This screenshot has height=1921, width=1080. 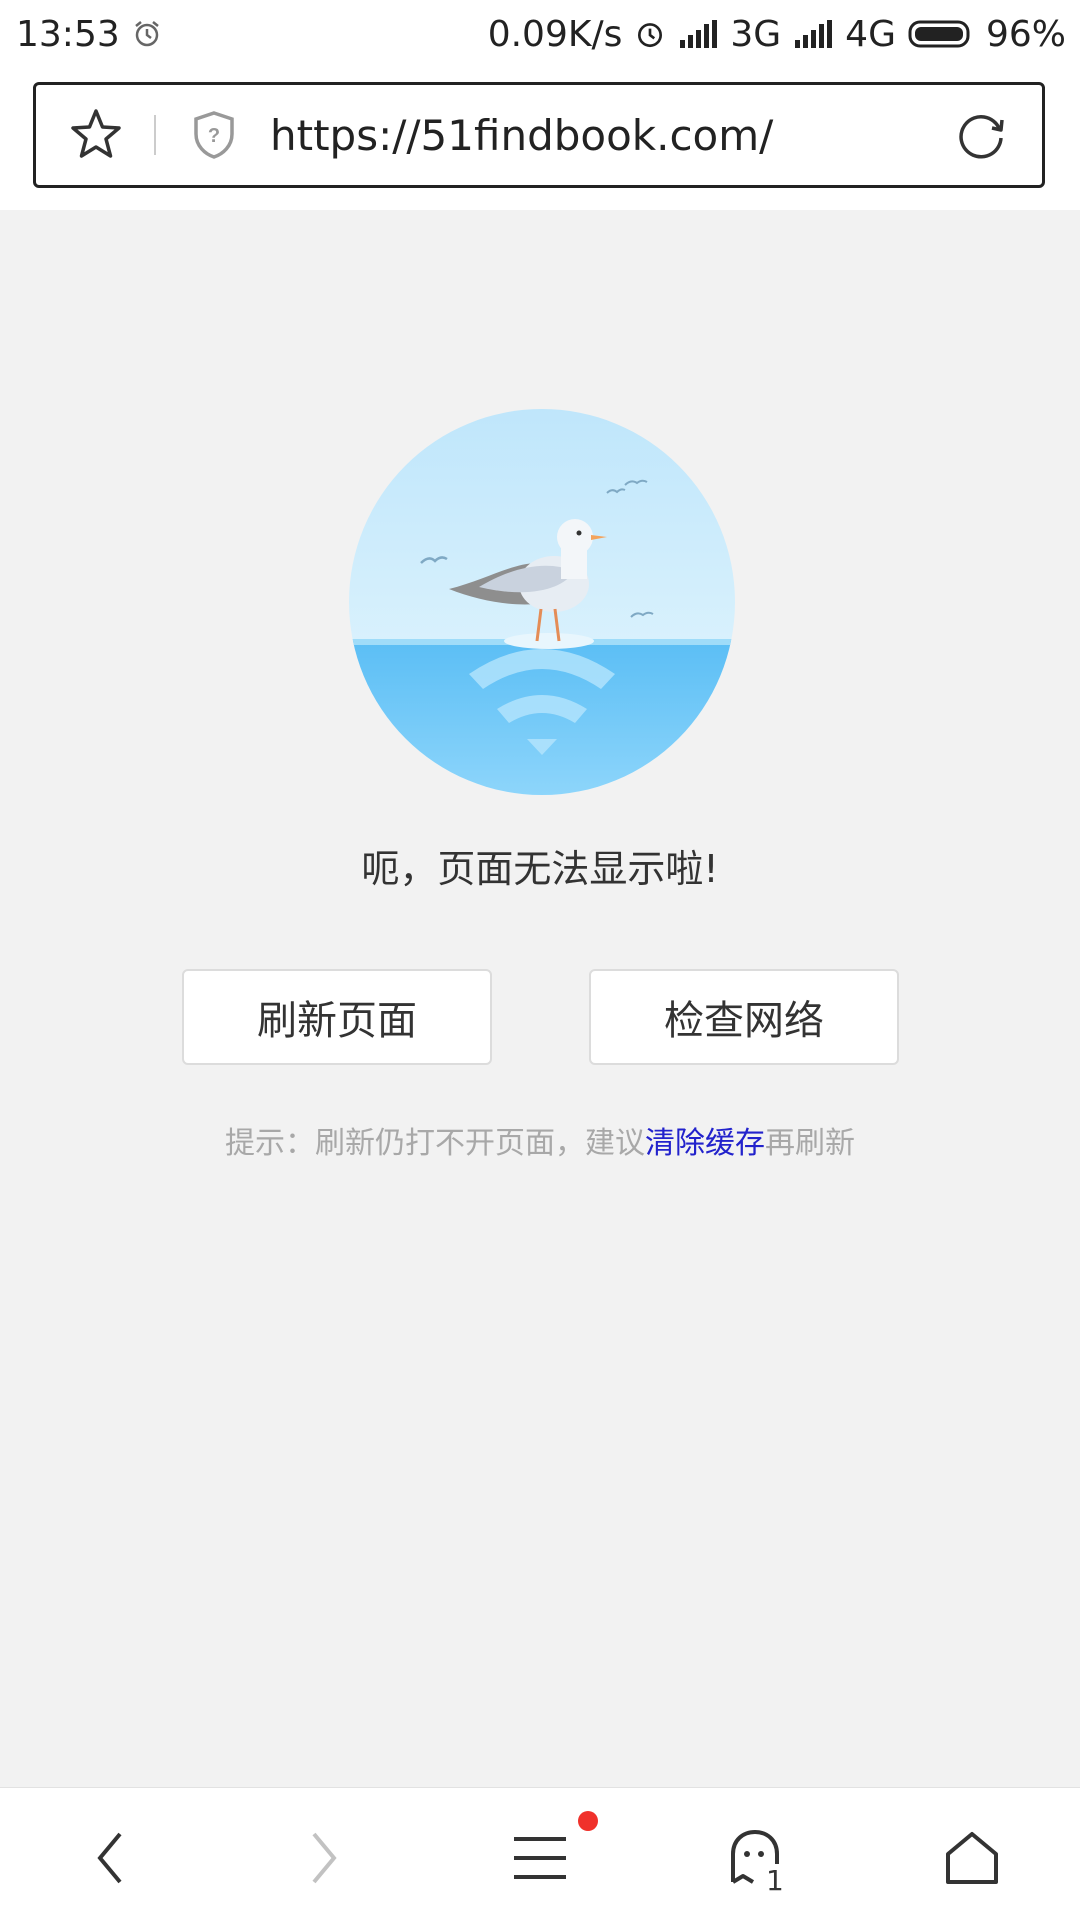 I want to click on network-speed: 0.09K/s, so click(x=555, y=34).